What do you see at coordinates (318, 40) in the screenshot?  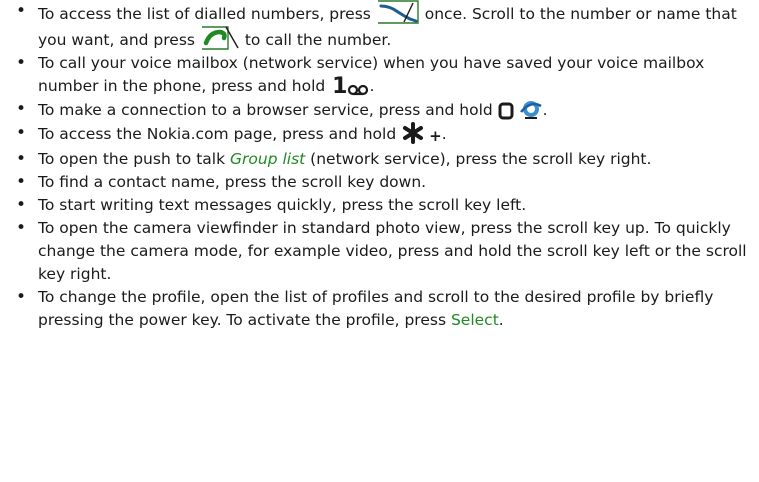 I see `tip-text: to call the number.` at bounding box center [318, 40].